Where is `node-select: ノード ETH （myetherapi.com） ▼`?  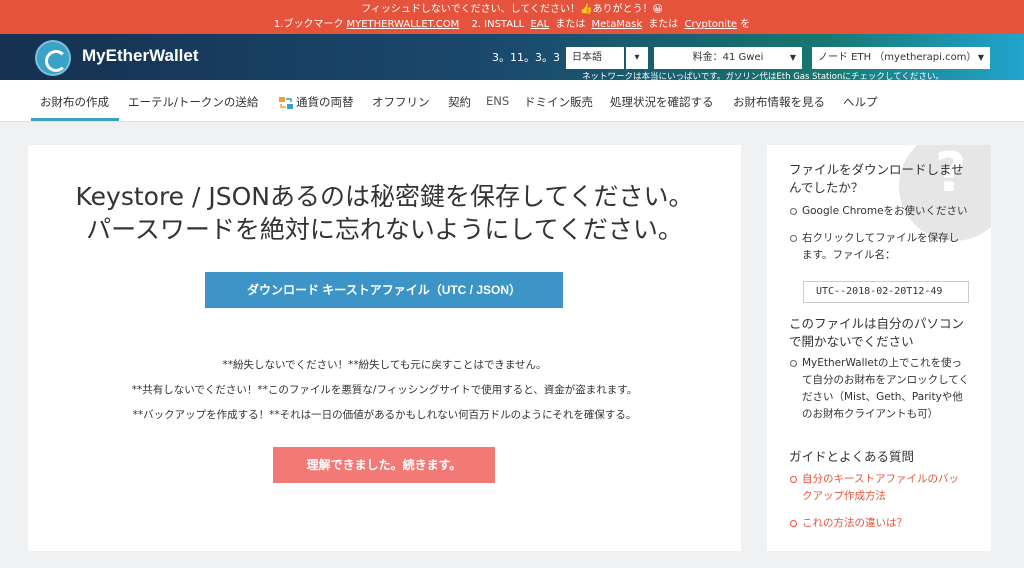 node-select: ノード ETH （myetherapi.com） ▼ is located at coordinates (901, 58).